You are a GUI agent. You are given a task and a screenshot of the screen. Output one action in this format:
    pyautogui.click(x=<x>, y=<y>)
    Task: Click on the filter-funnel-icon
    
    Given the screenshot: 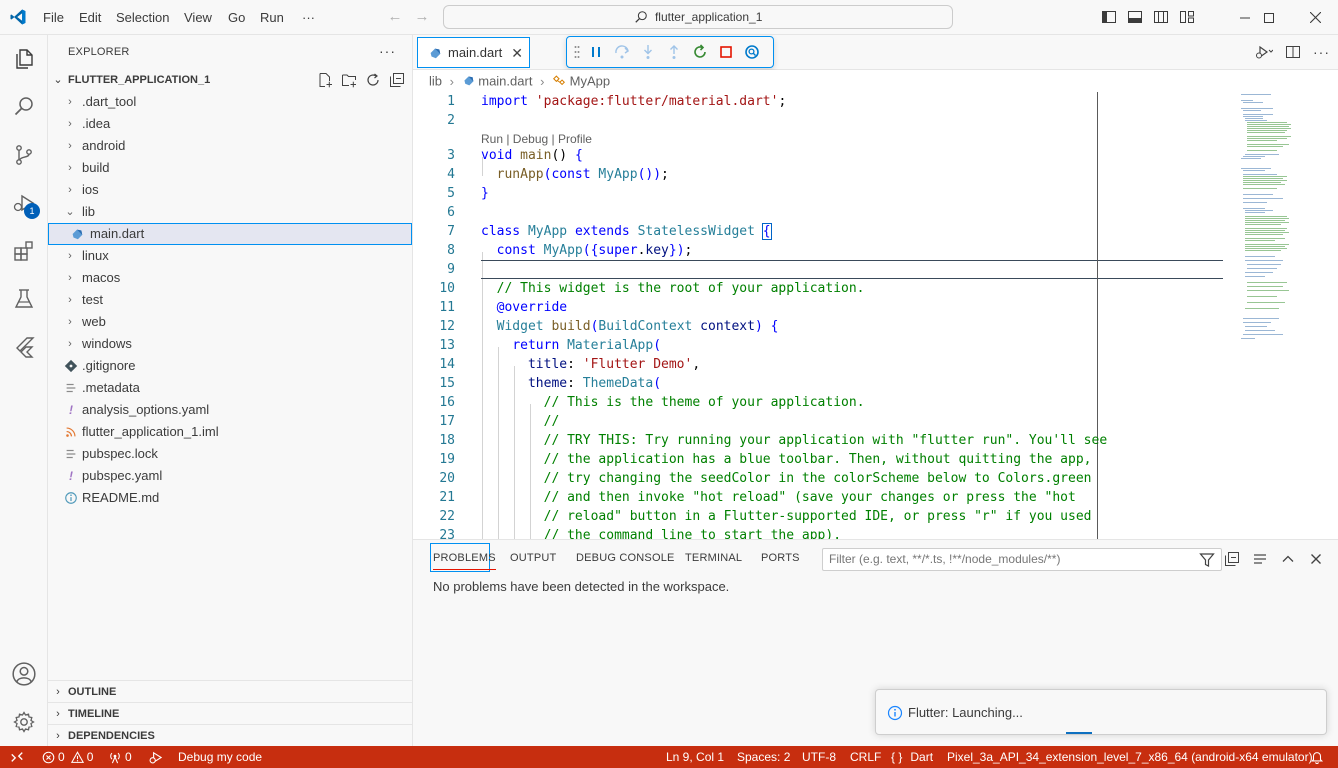 What is the action you would take?
    pyautogui.click(x=1207, y=560)
    